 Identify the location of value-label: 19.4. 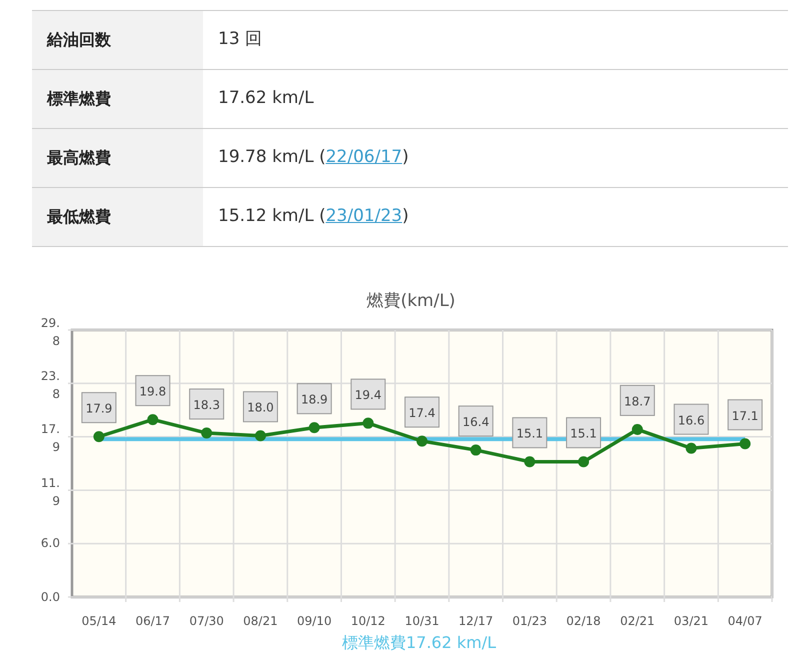
(368, 394).